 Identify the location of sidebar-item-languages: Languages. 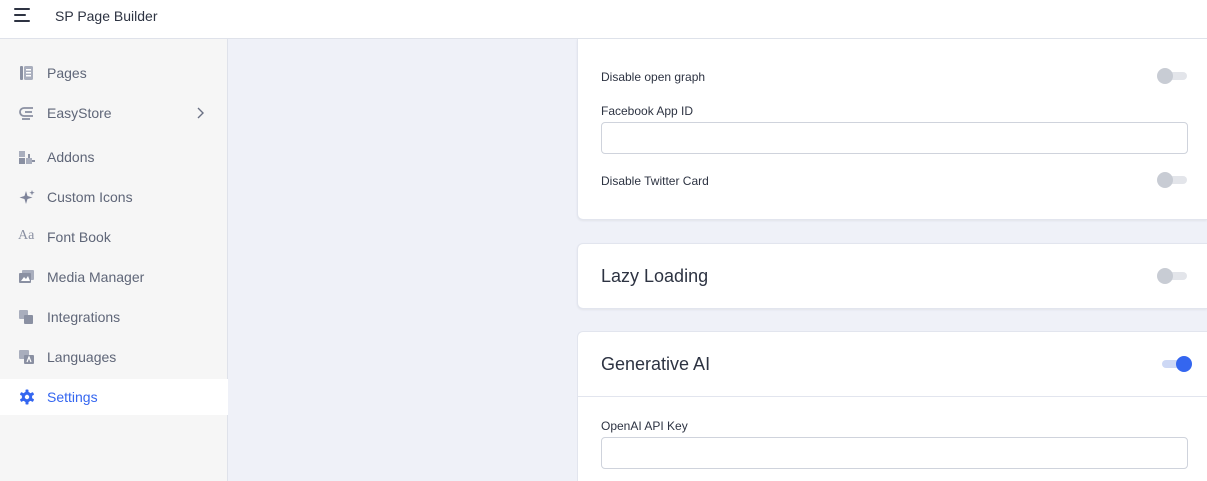
(114, 357).